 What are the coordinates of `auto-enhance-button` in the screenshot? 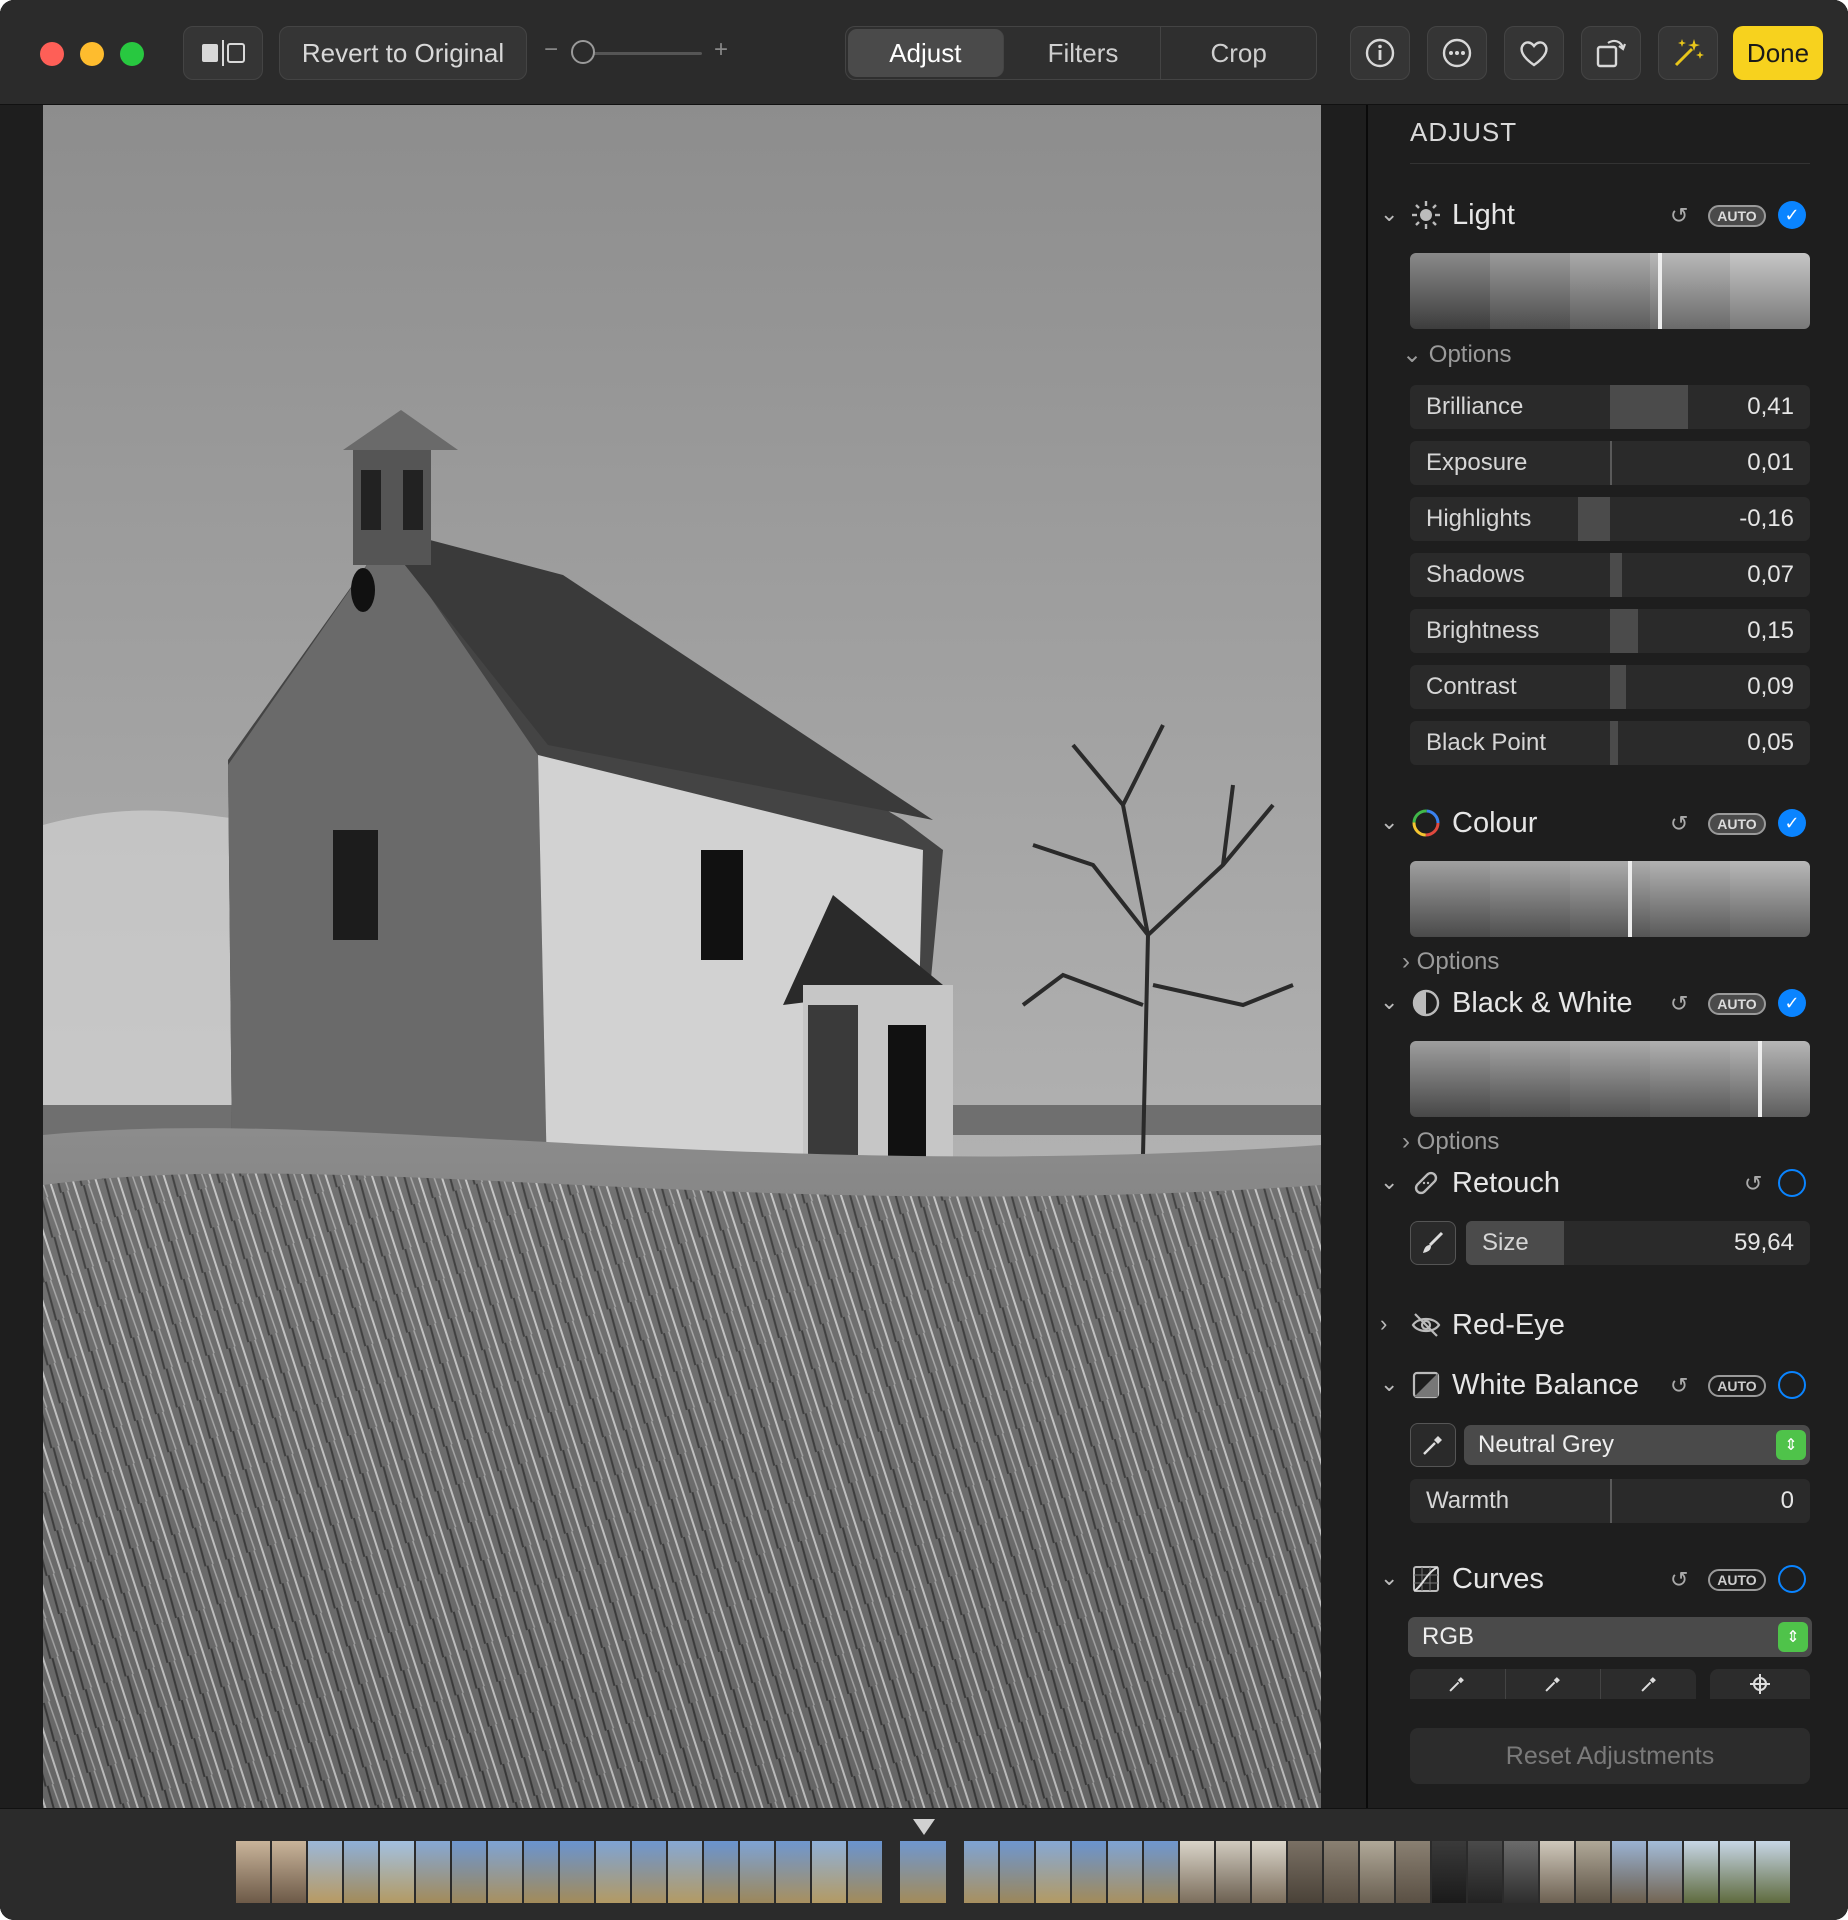 It's located at (1688, 53).